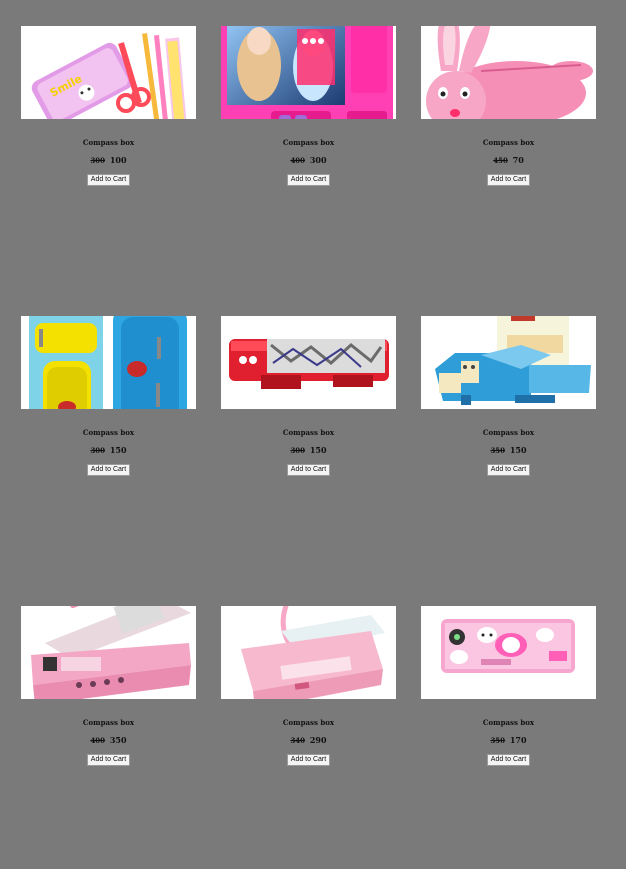 Image resolution: width=626 pixels, height=869 pixels. What do you see at coordinates (308, 160) in the screenshot?
I see `product-price: 400 300` at bounding box center [308, 160].